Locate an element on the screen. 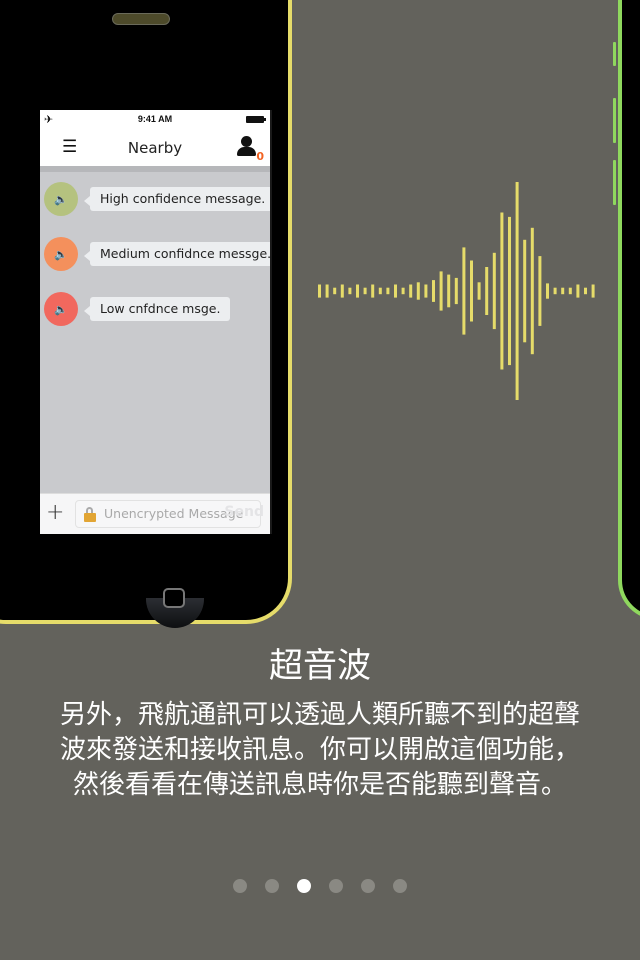 This screenshot has width=640, height=960. description-line: 波來發送和接收訊息。你可以開啟這個功能， is located at coordinates (319, 750).